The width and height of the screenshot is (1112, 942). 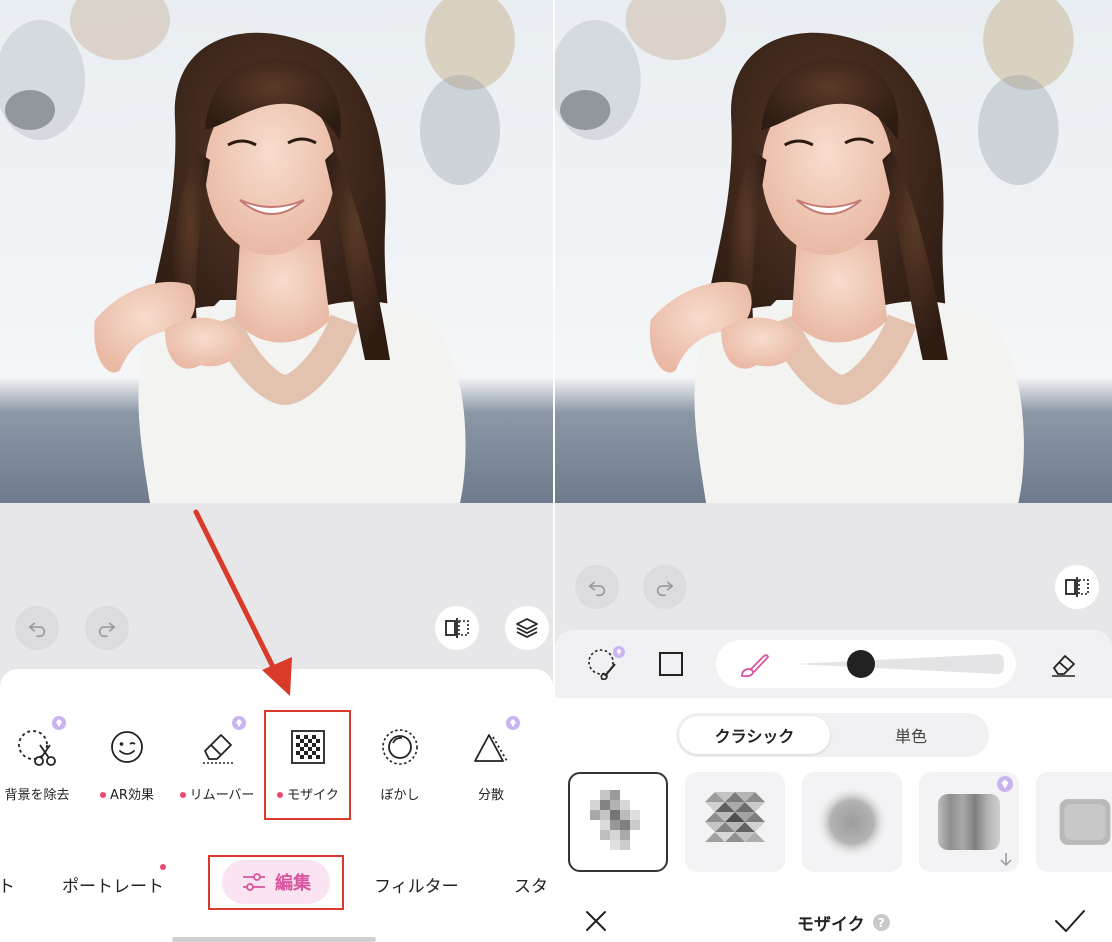 I want to click on close-icon, so click(x=596, y=921).